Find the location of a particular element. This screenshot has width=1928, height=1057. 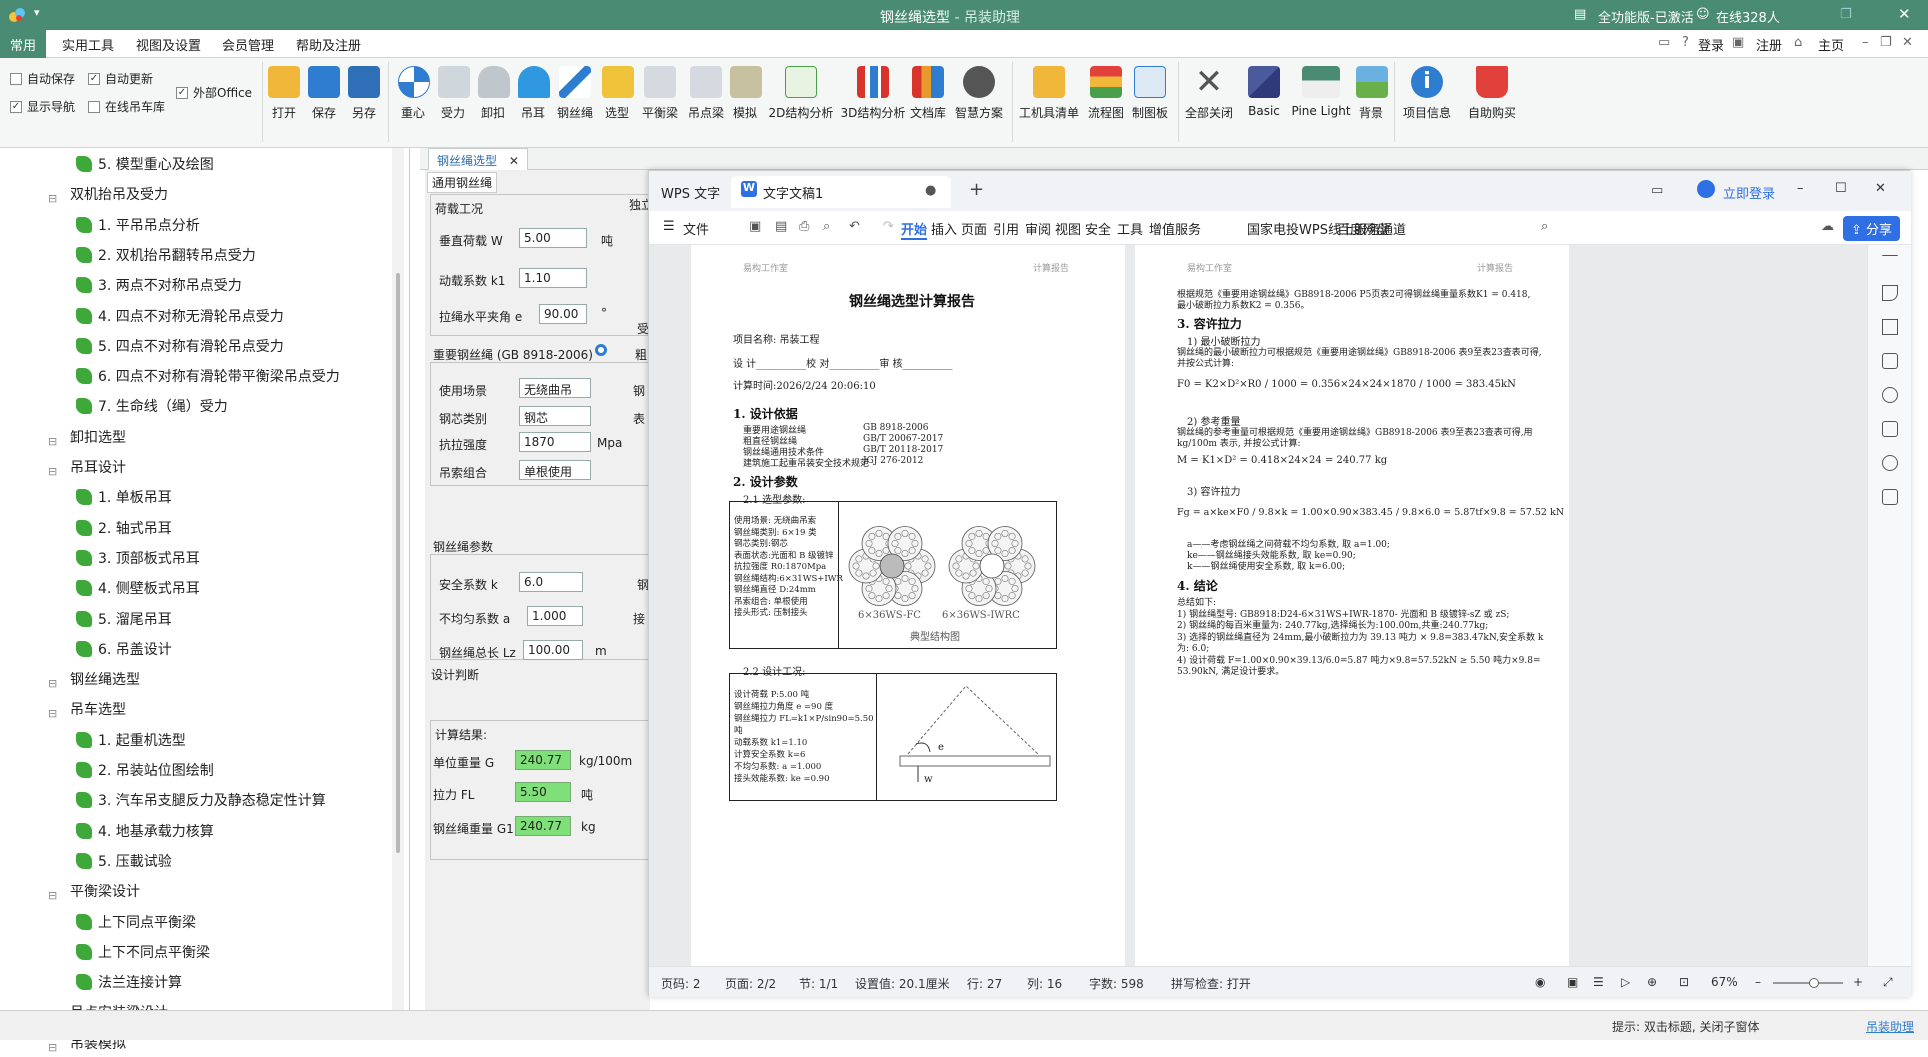

home-link: 主页 is located at coordinates (1831, 44).